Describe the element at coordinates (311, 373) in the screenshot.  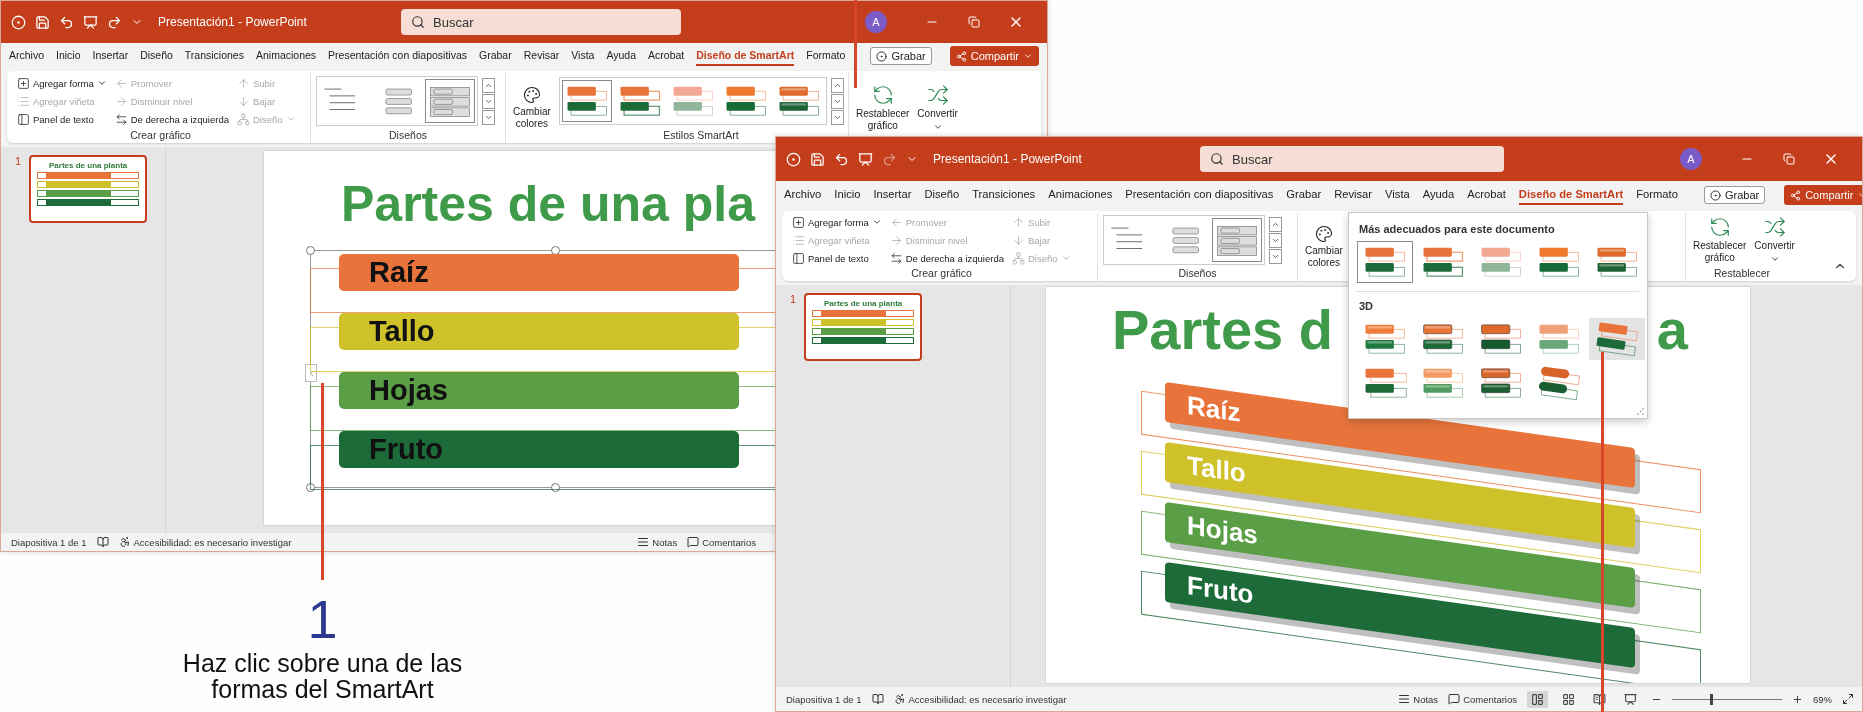
I see `text-pane-toggle` at that location.